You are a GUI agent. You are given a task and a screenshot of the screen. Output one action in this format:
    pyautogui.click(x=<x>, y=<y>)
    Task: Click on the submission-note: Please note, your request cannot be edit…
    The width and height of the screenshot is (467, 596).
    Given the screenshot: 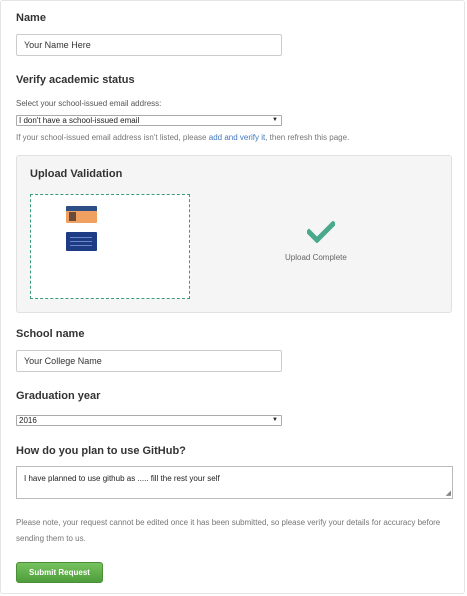 What is the action you would take?
    pyautogui.click(x=228, y=530)
    